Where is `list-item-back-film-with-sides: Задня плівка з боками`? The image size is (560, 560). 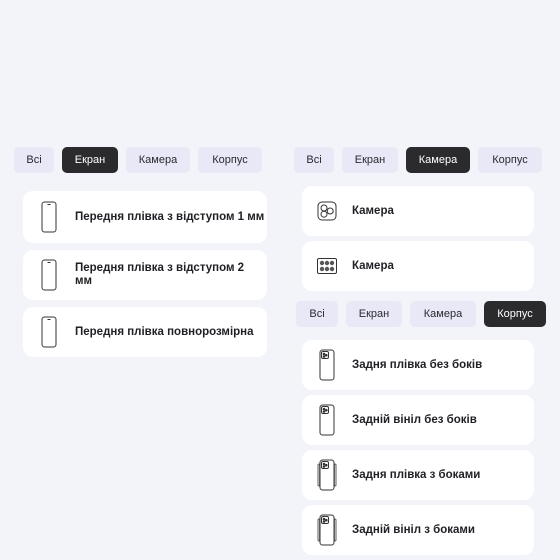 list-item-back-film-with-sides: Задня плівка з боками is located at coordinates (418, 475).